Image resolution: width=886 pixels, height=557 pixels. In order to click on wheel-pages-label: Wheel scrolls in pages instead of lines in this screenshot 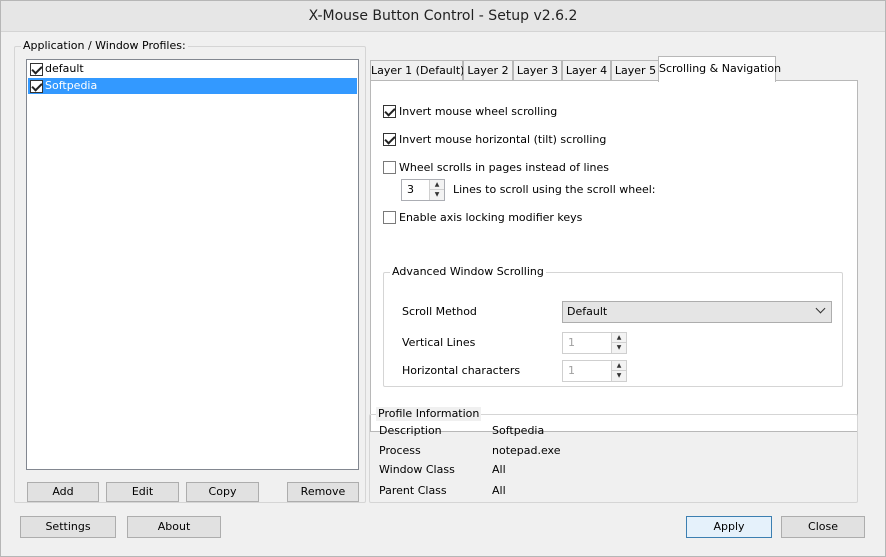, I will do `click(504, 167)`.